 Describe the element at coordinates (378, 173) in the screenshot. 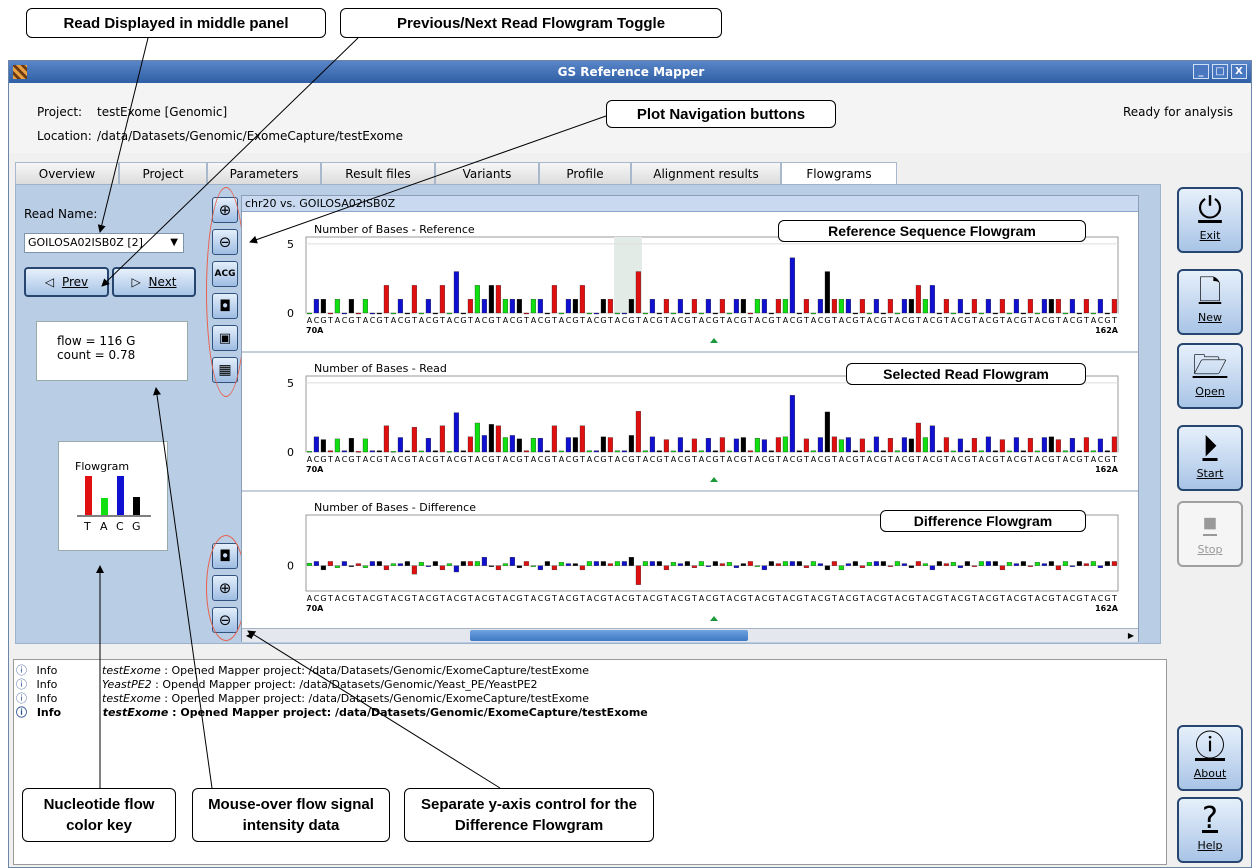

I see `tab-result-files: Result files` at that location.